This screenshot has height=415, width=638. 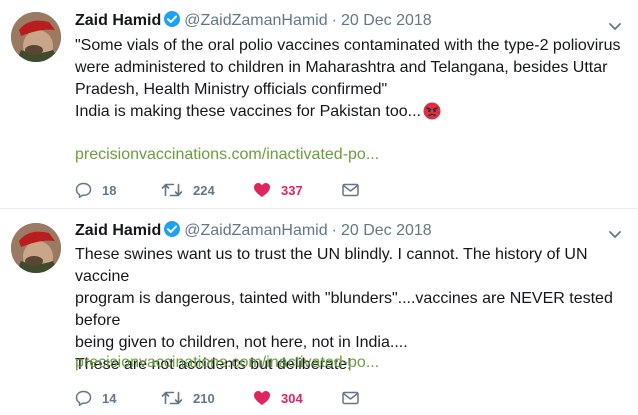 What do you see at coordinates (204, 398) in the screenshot?
I see `retweet-count: 210` at bounding box center [204, 398].